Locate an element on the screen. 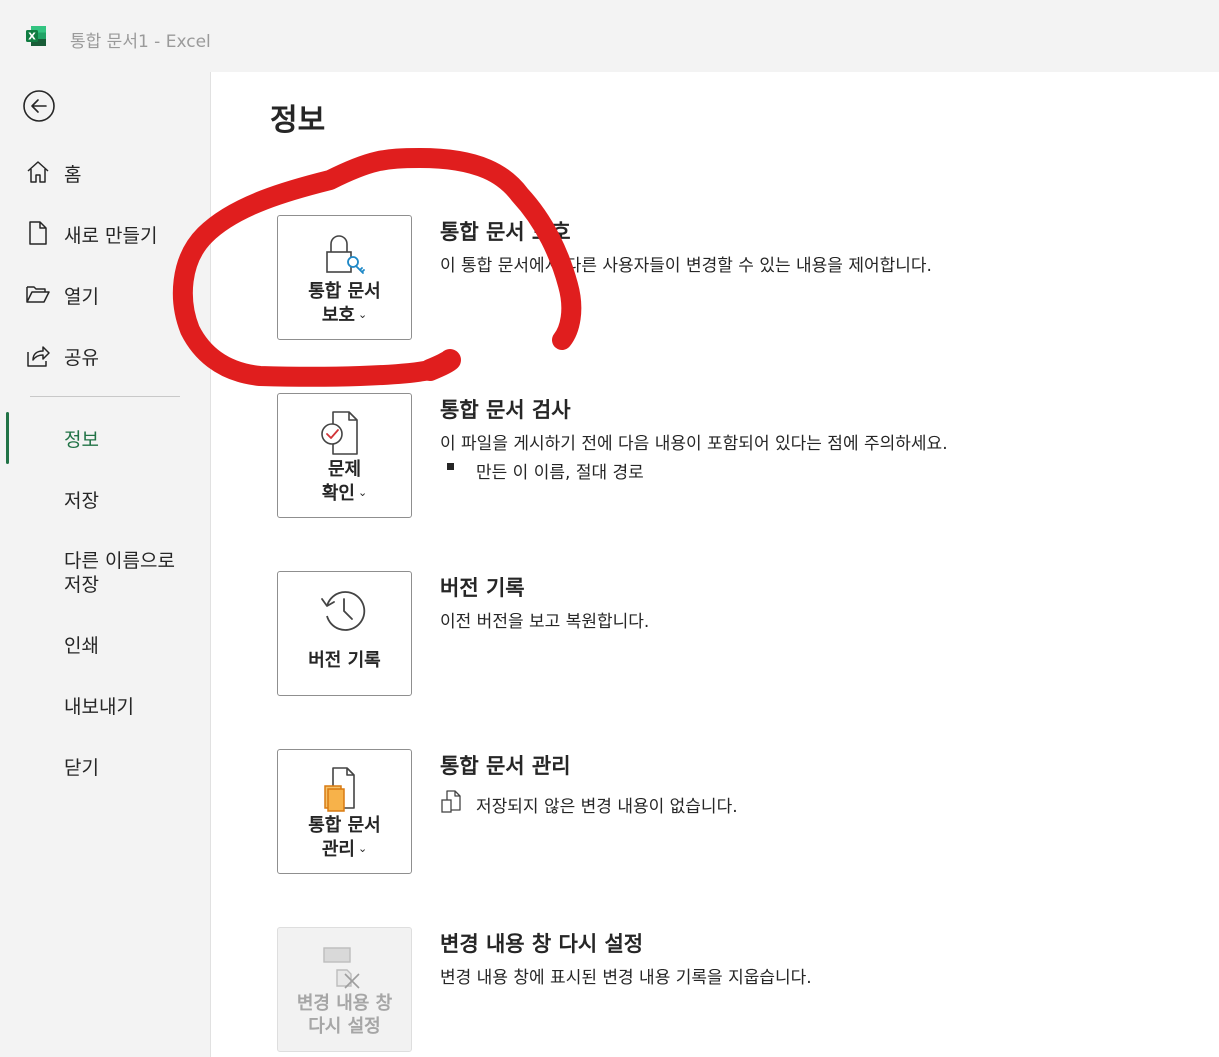 The width and height of the screenshot is (1219, 1057). tile-label-line1: 문제 is located at coordinates (344, 469).